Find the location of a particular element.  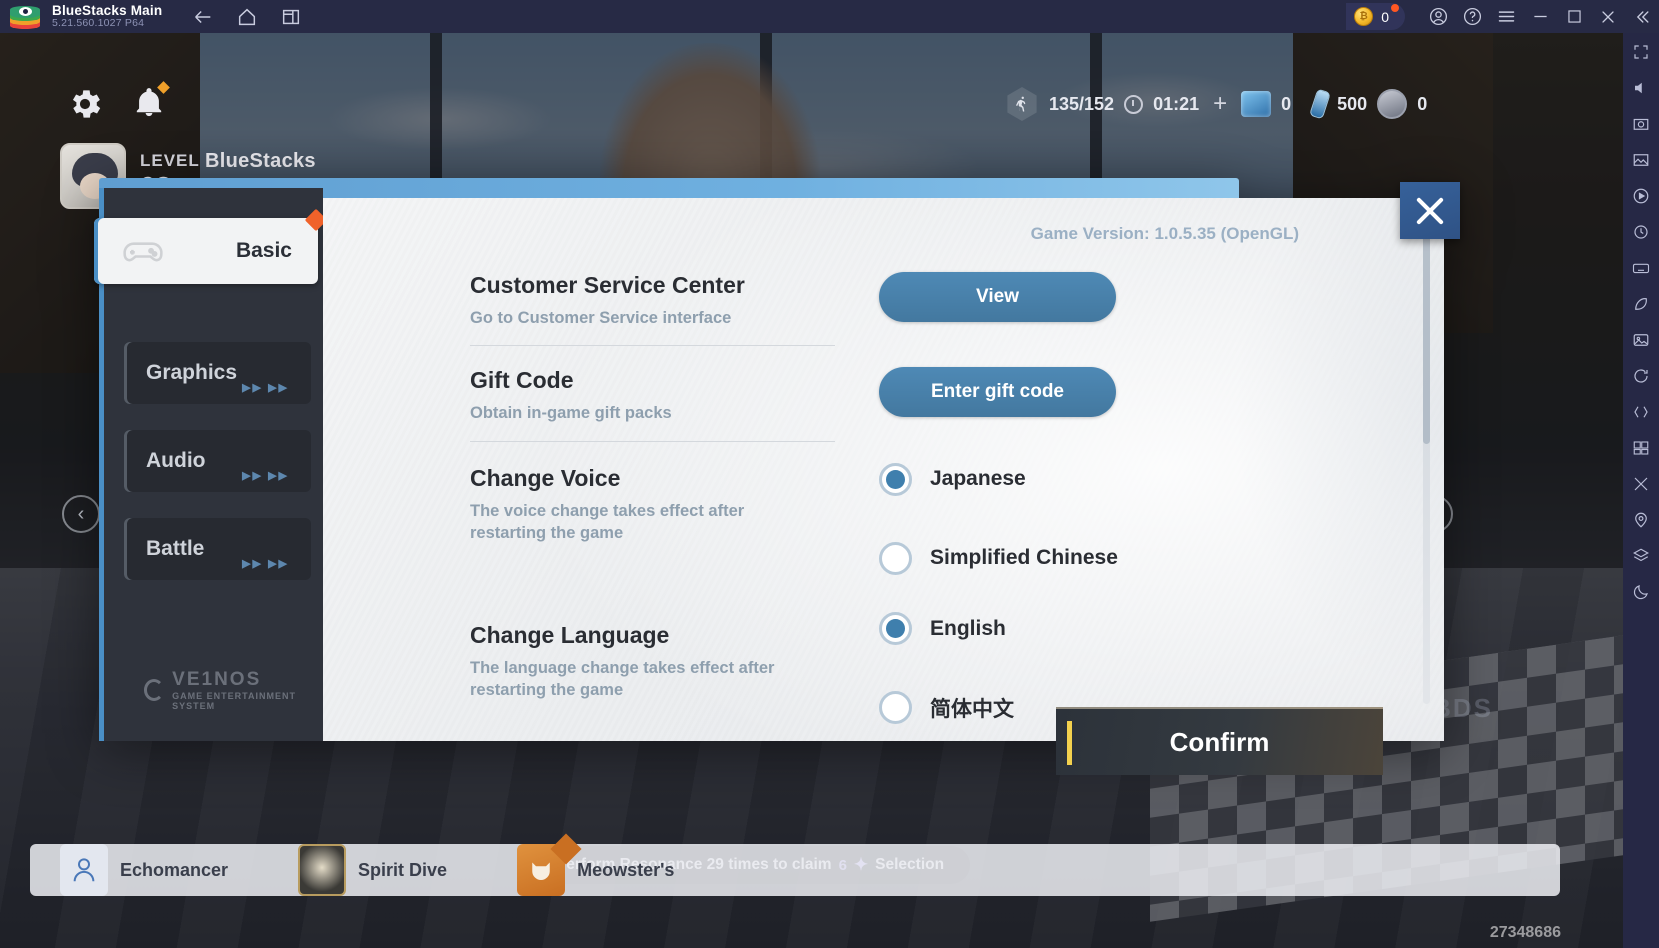

record-icon is located at coordinates (1641, 196).